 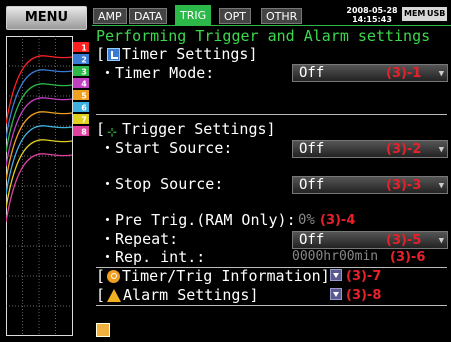 I want to click on trigger-settings-title: Trigger Settings], so click(x=199, y=129).